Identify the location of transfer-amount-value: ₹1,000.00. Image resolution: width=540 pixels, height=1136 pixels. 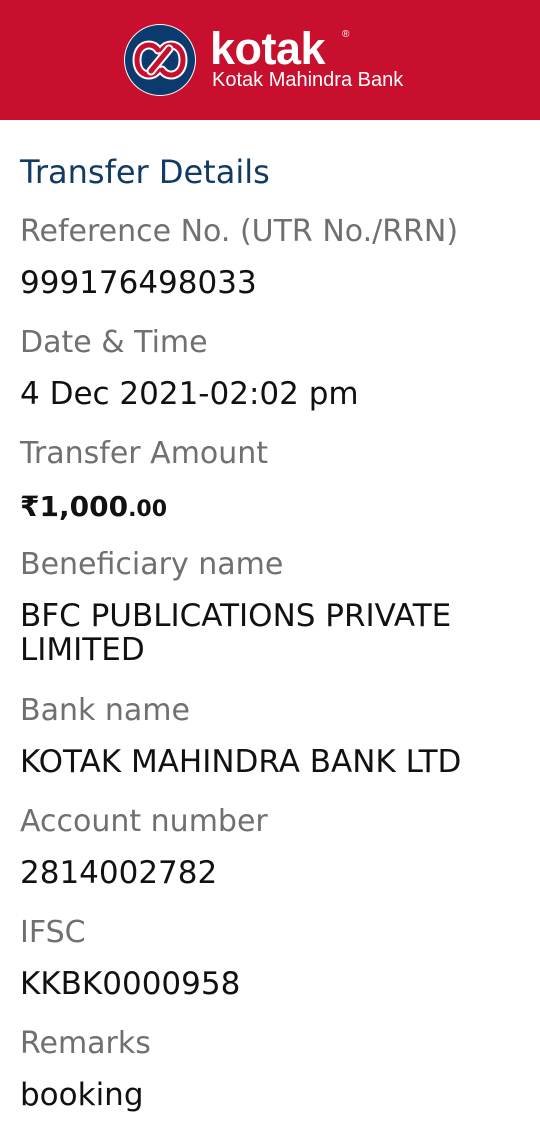
(93, 509).